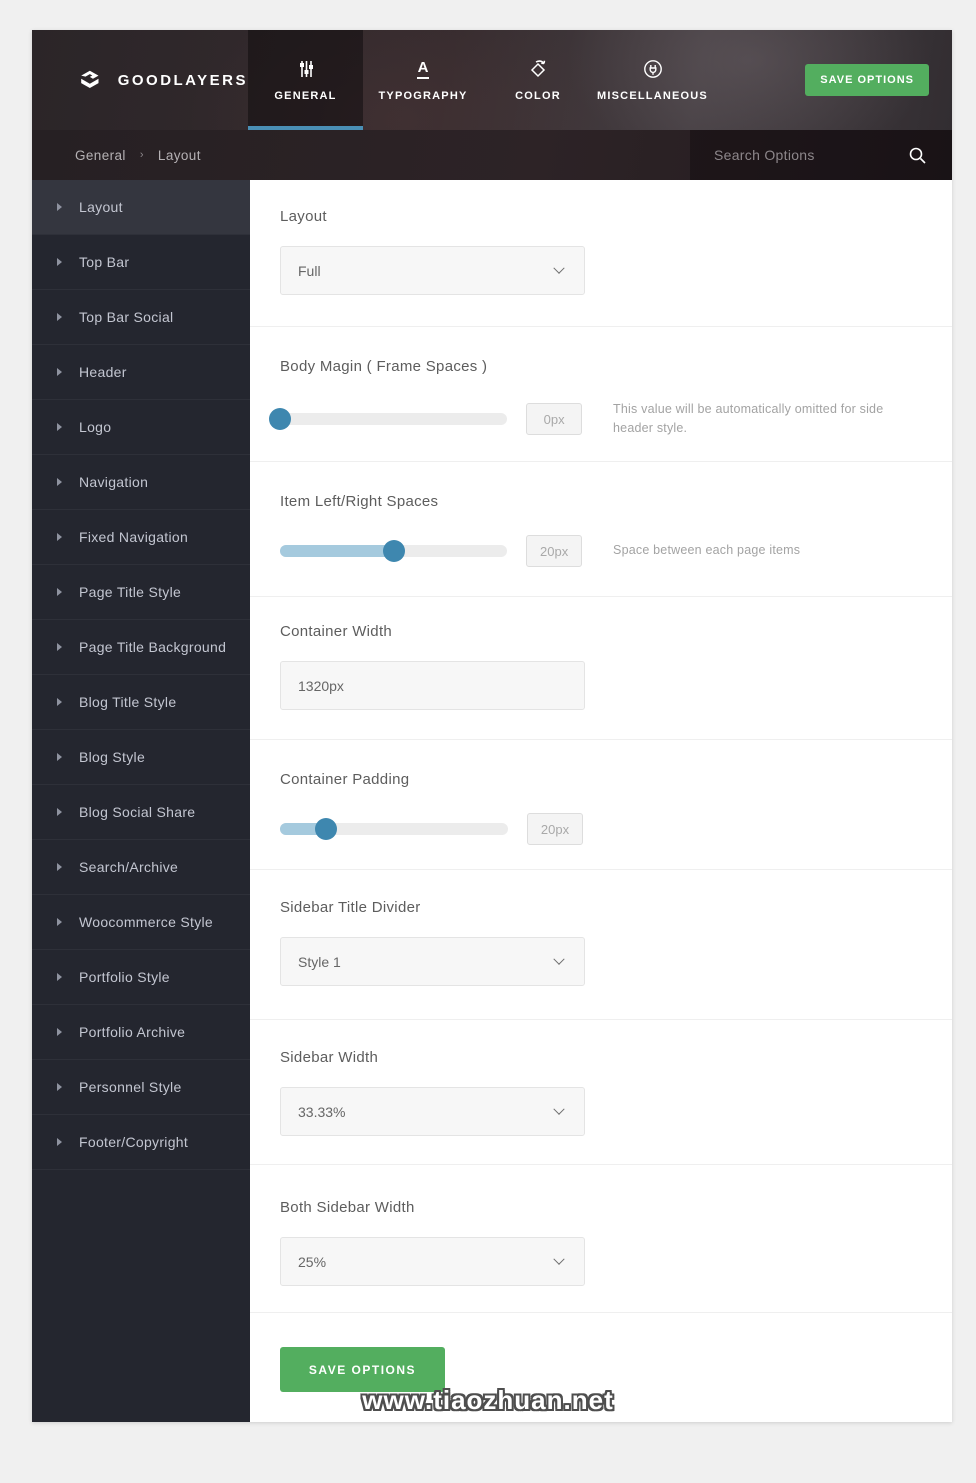  I want to click on sidebar-item-label: Personnel Style, so click(130, 1087).